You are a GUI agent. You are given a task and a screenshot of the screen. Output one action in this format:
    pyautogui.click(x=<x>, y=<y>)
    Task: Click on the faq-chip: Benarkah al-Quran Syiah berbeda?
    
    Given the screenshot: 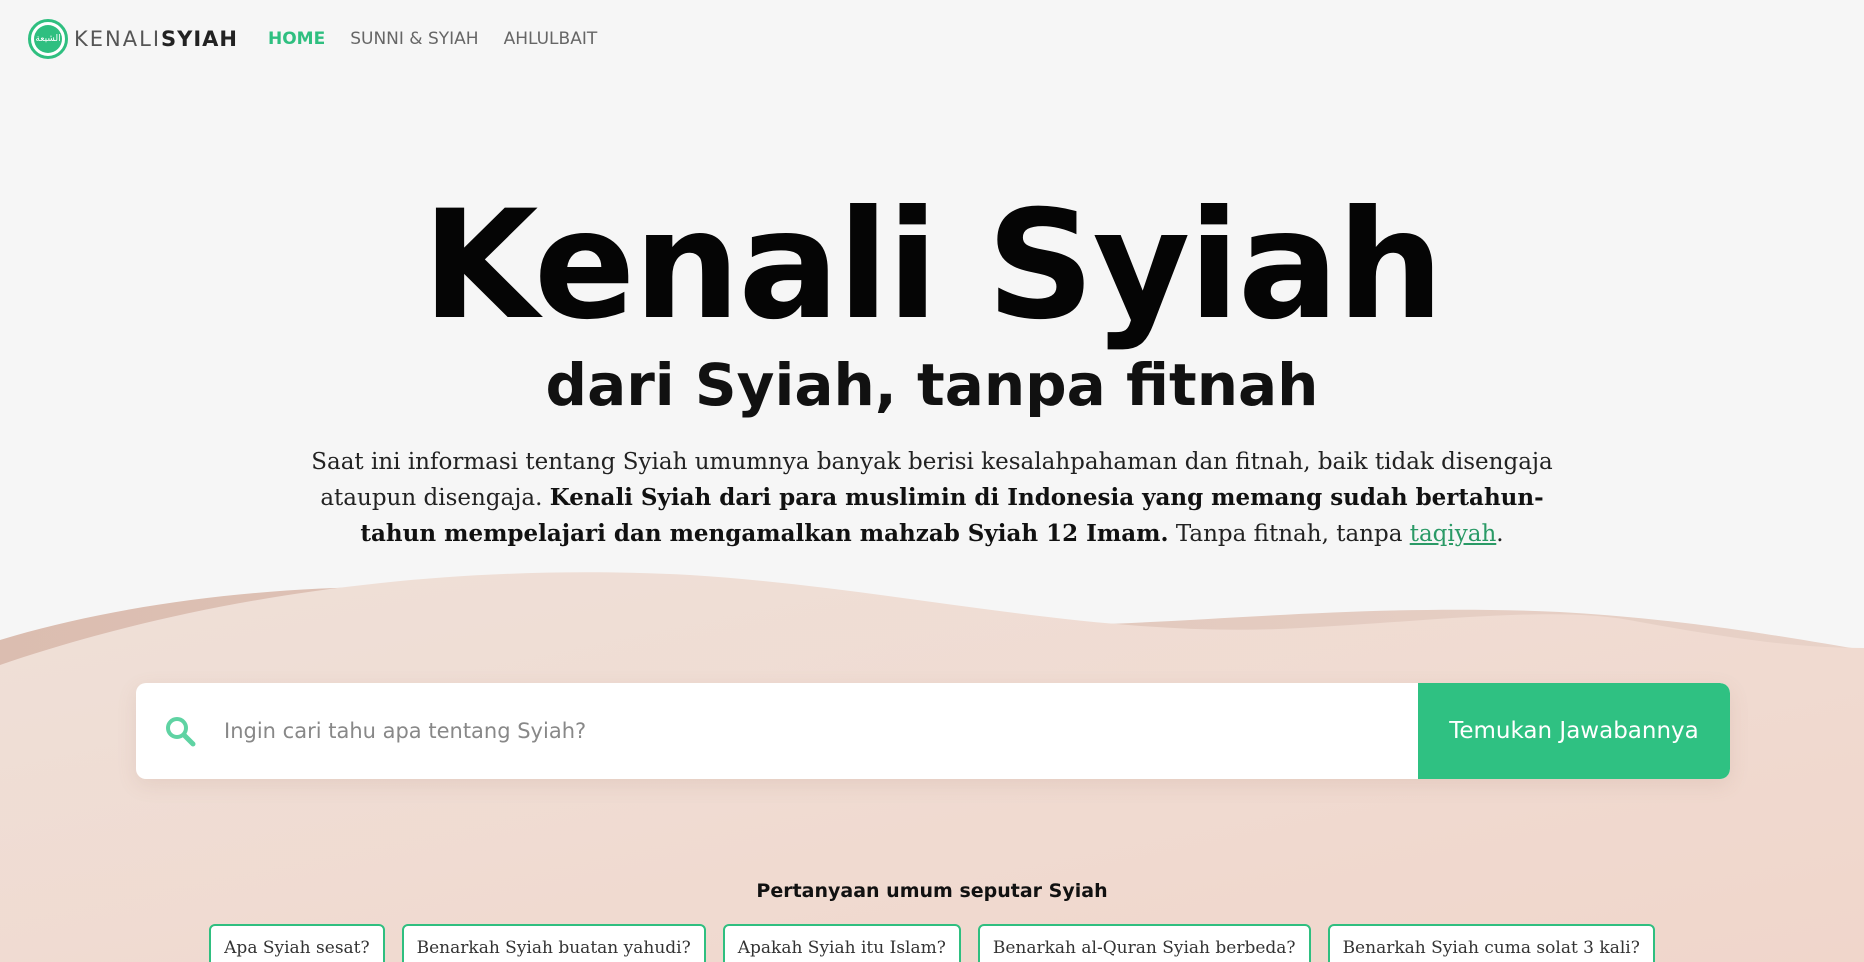 What is the action you would take?
    pyautogui.click(x=1144, y=943)
    